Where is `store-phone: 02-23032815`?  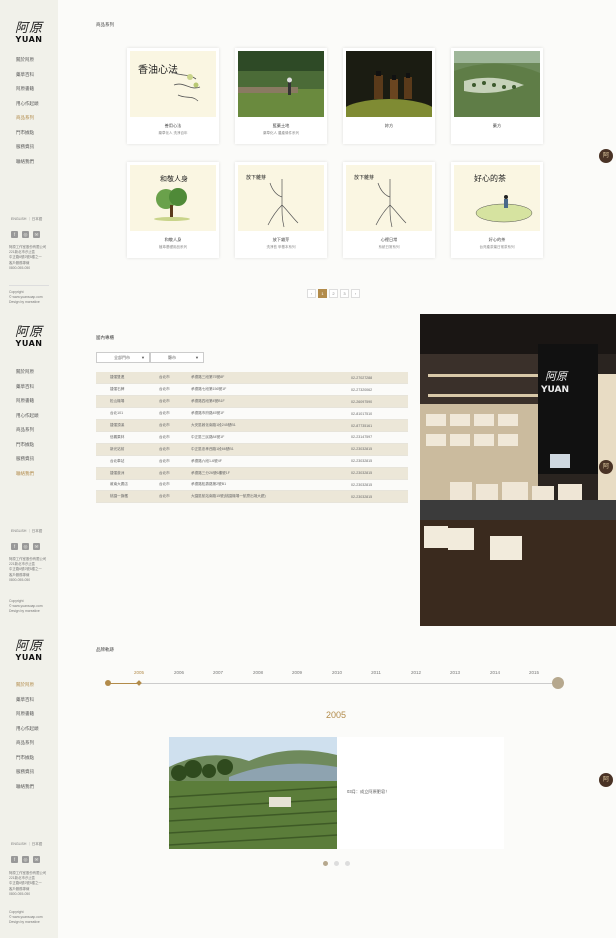 store-phone: 02-23032815 is located at coordinates (378, 461).